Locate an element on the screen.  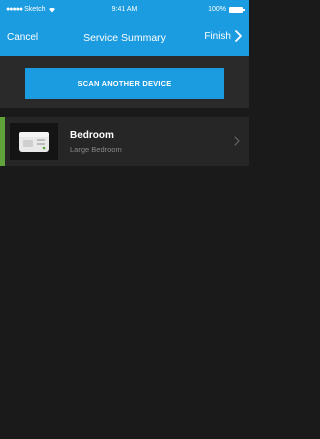
device-list-item: Bedroom Large Bedroom is located at coordinates (124, 141).